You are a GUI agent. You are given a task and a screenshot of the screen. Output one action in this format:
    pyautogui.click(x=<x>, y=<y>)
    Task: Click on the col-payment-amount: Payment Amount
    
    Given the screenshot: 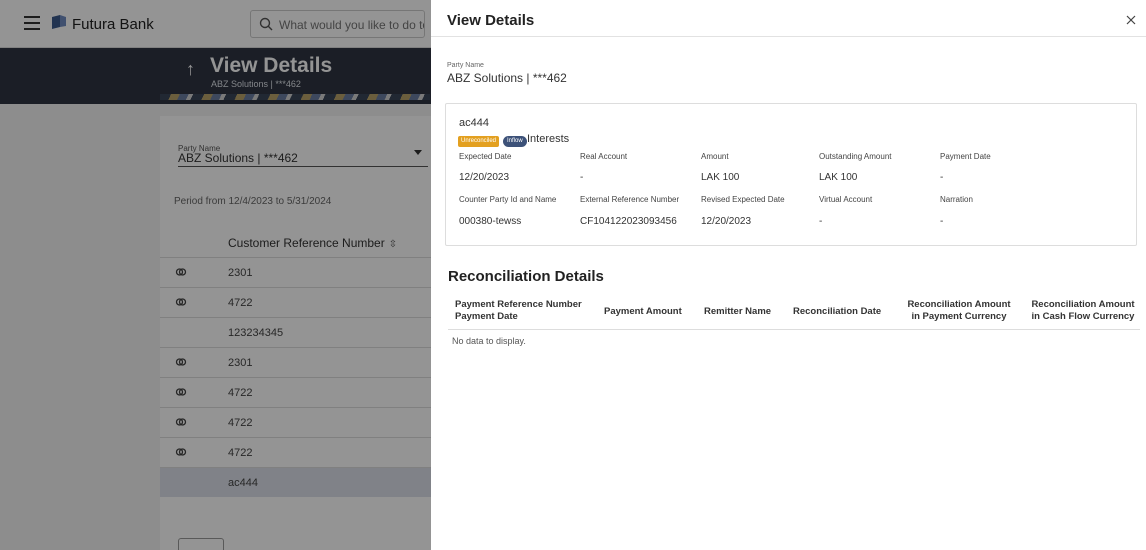 What is the action you would take?
    pyautogui.click(x=643, y=311)
    